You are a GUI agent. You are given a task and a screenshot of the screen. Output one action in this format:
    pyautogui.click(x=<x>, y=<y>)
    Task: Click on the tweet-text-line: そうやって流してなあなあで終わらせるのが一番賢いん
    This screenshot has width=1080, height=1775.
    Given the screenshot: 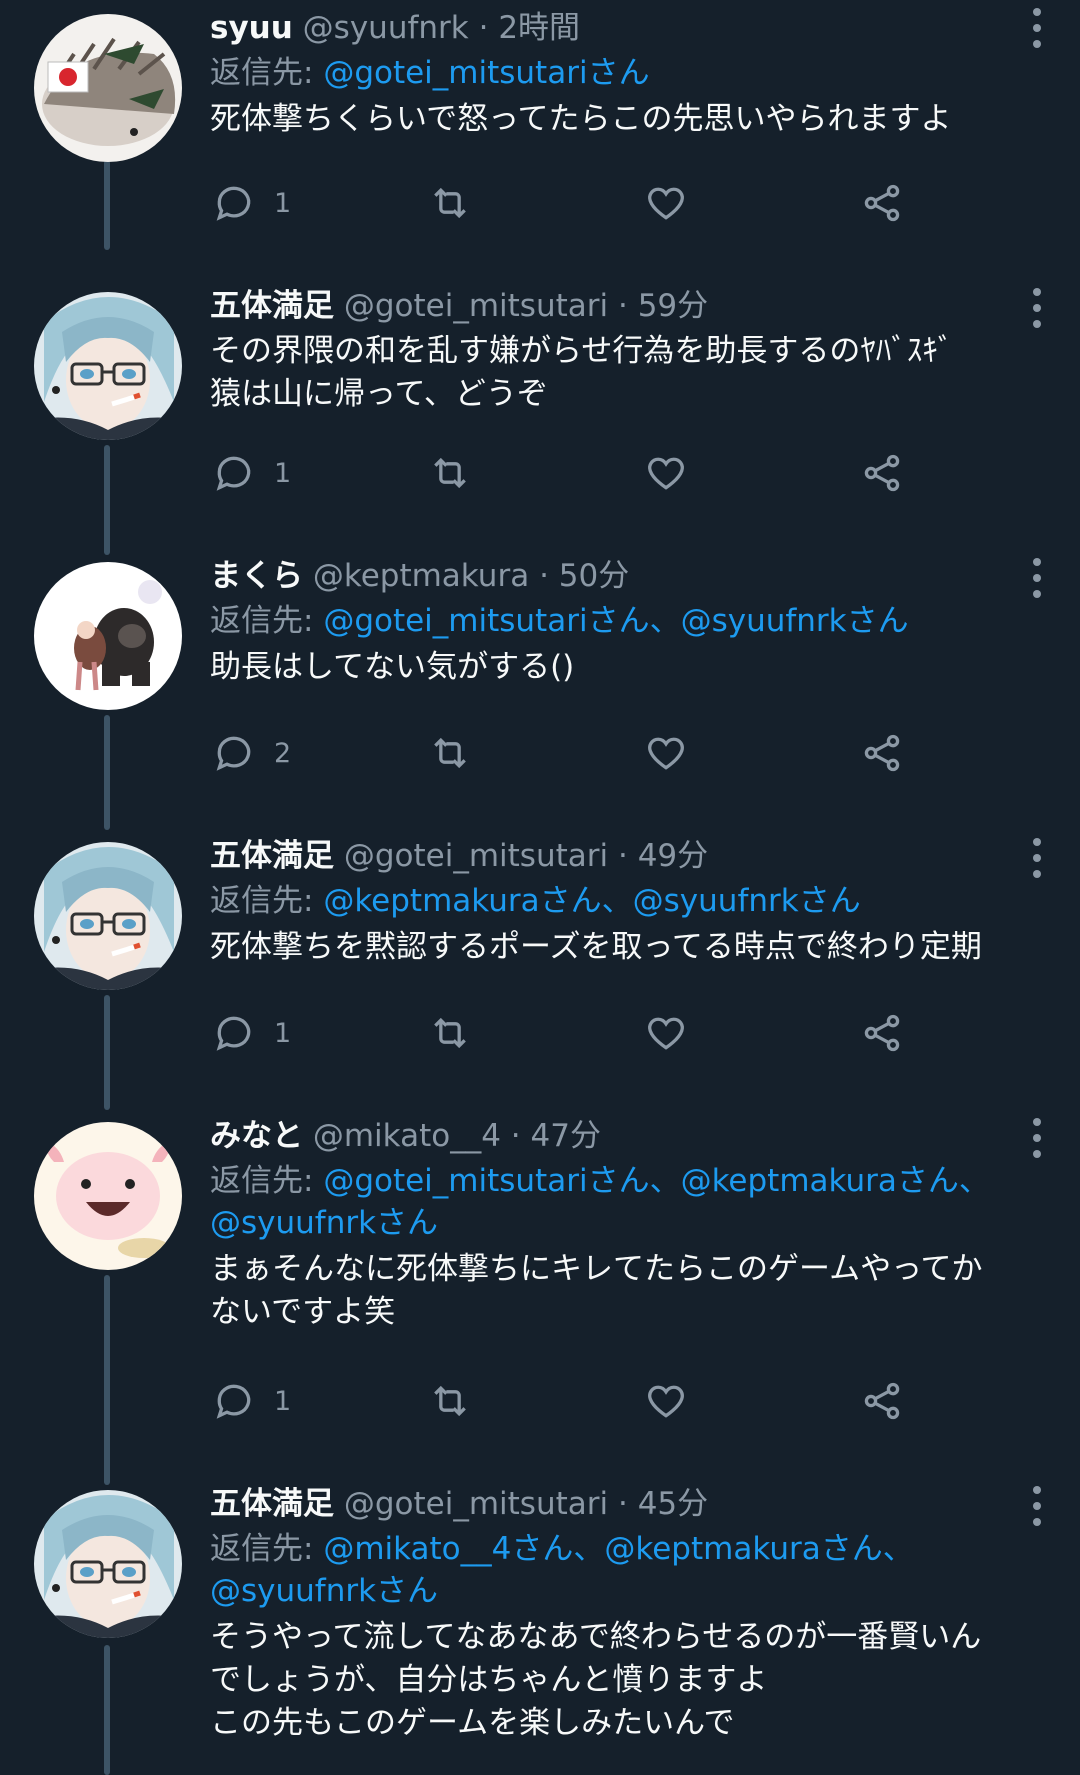 What is the action you would take?
    pyautogui.click(x=596, y=1637)
    